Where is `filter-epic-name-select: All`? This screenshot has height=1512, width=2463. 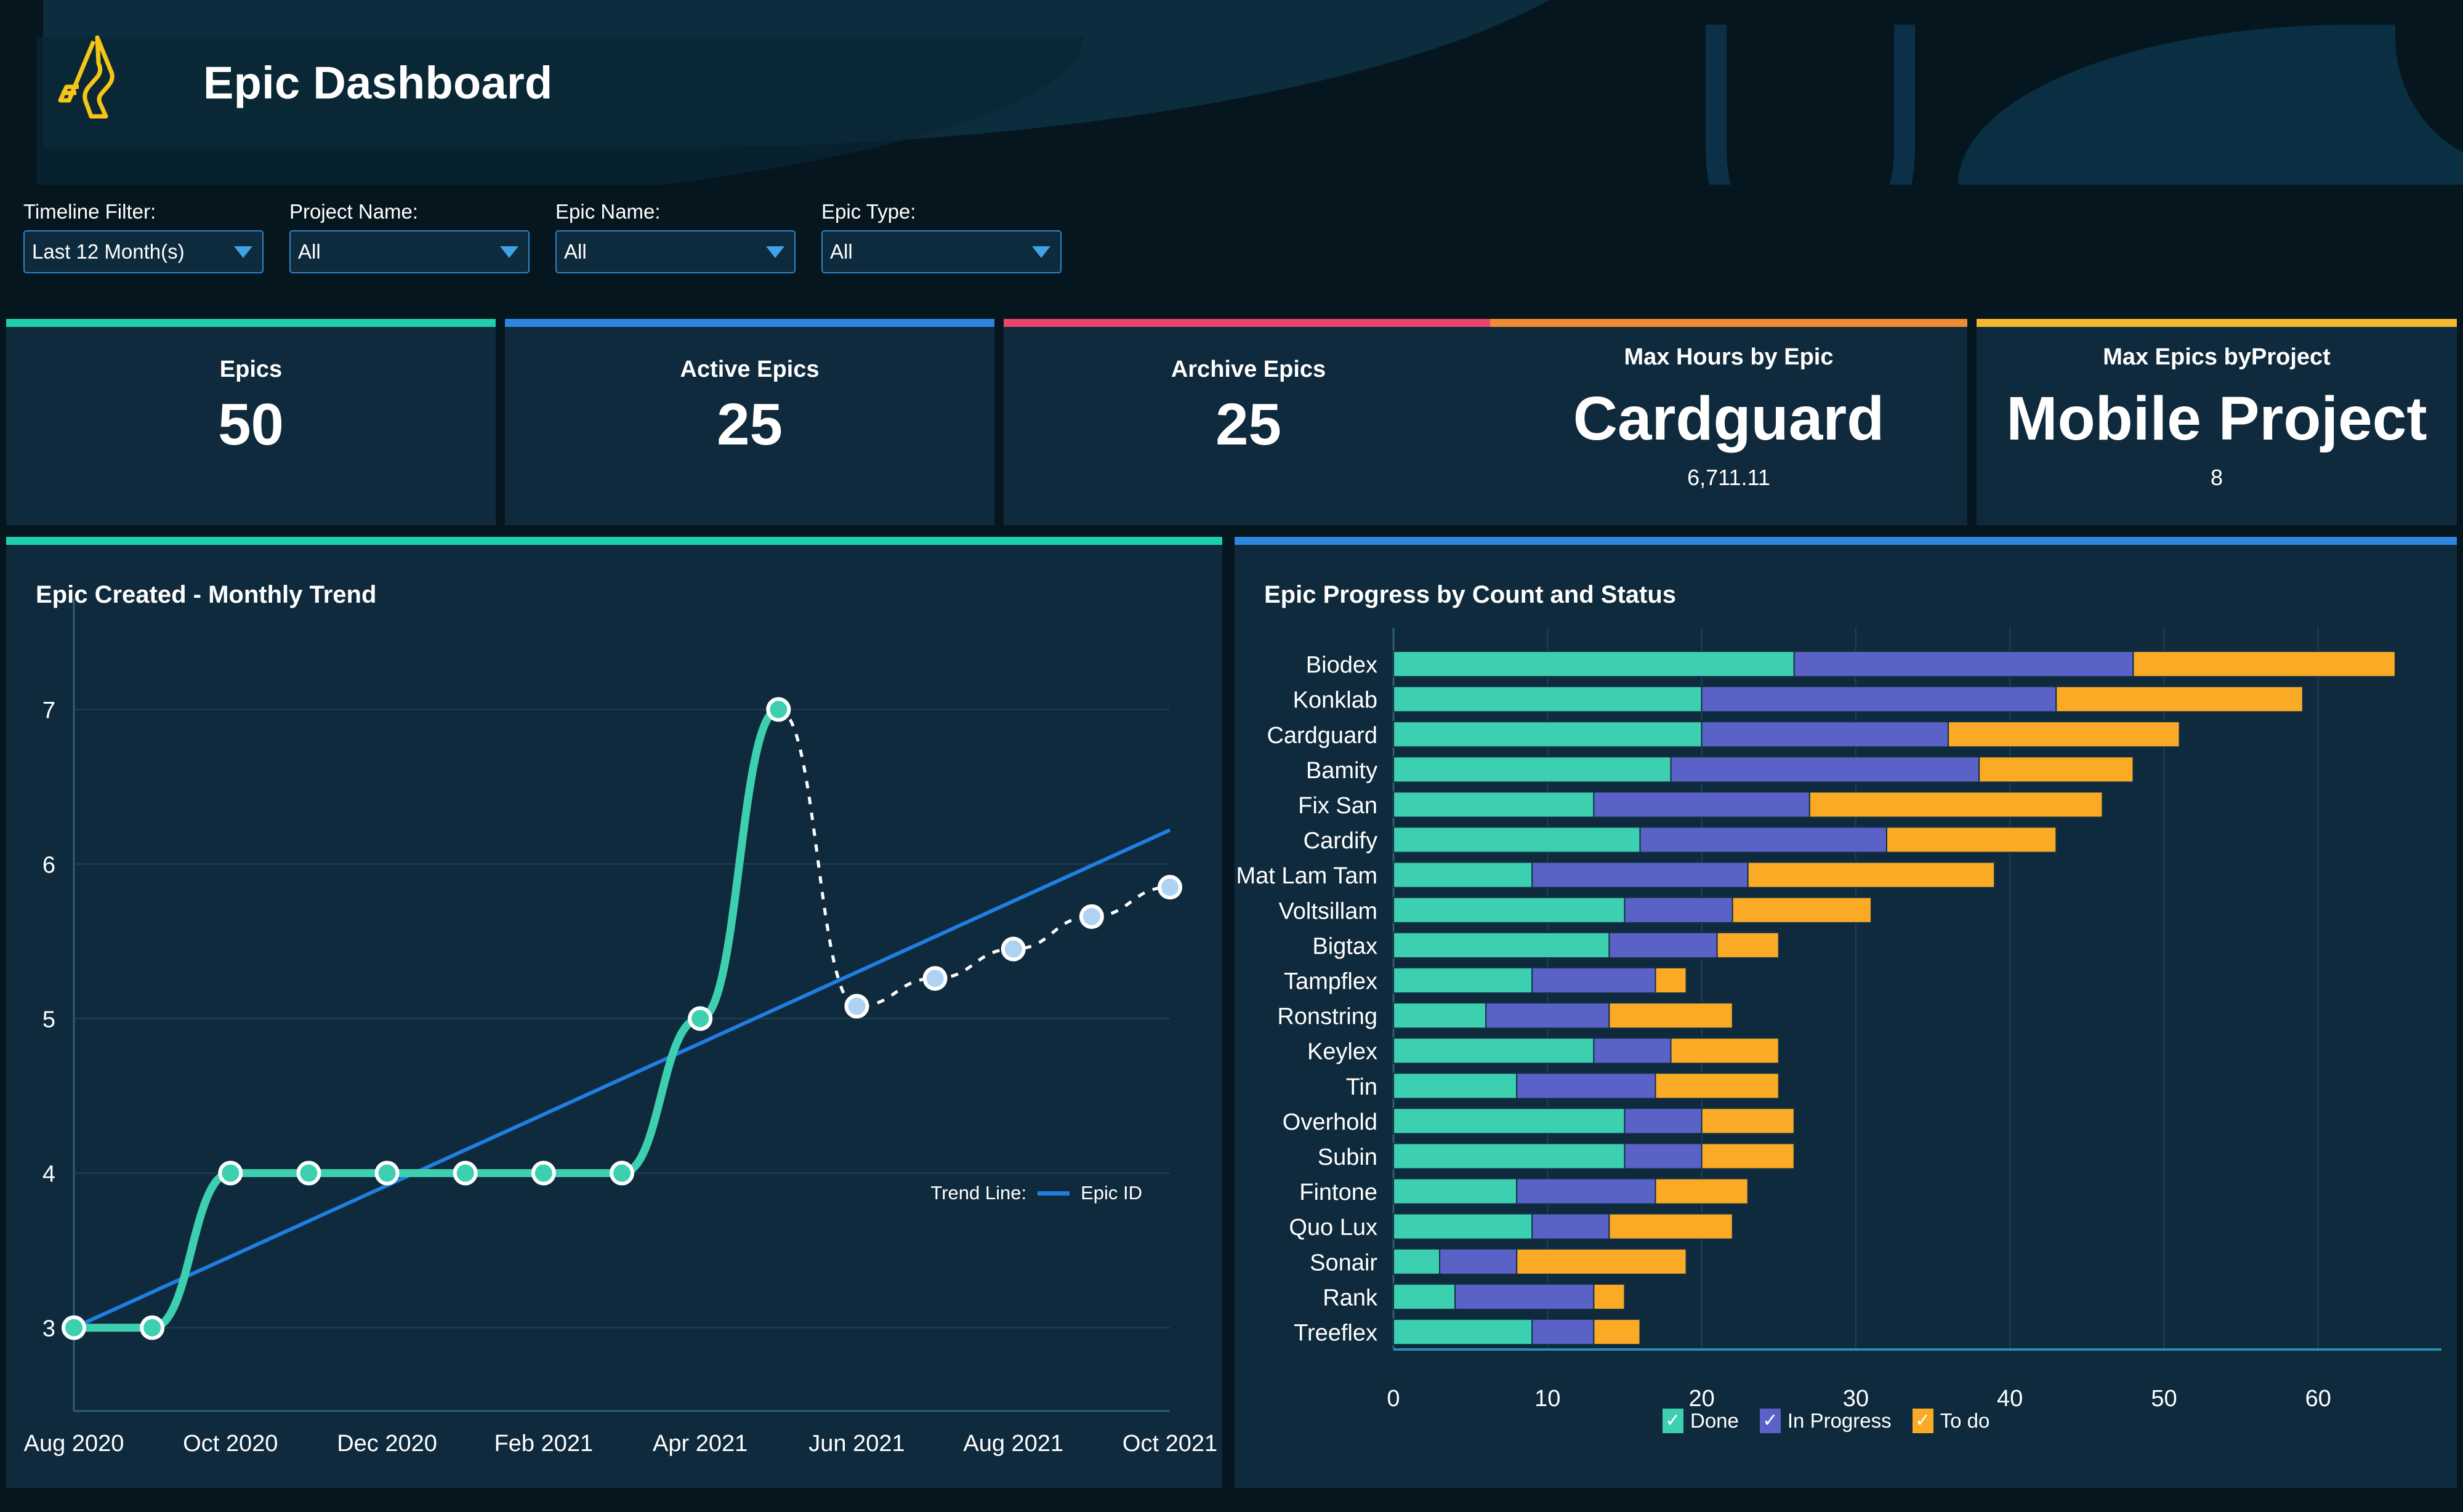 filter-epic-name-select: All is located at coordinates (675, 252).